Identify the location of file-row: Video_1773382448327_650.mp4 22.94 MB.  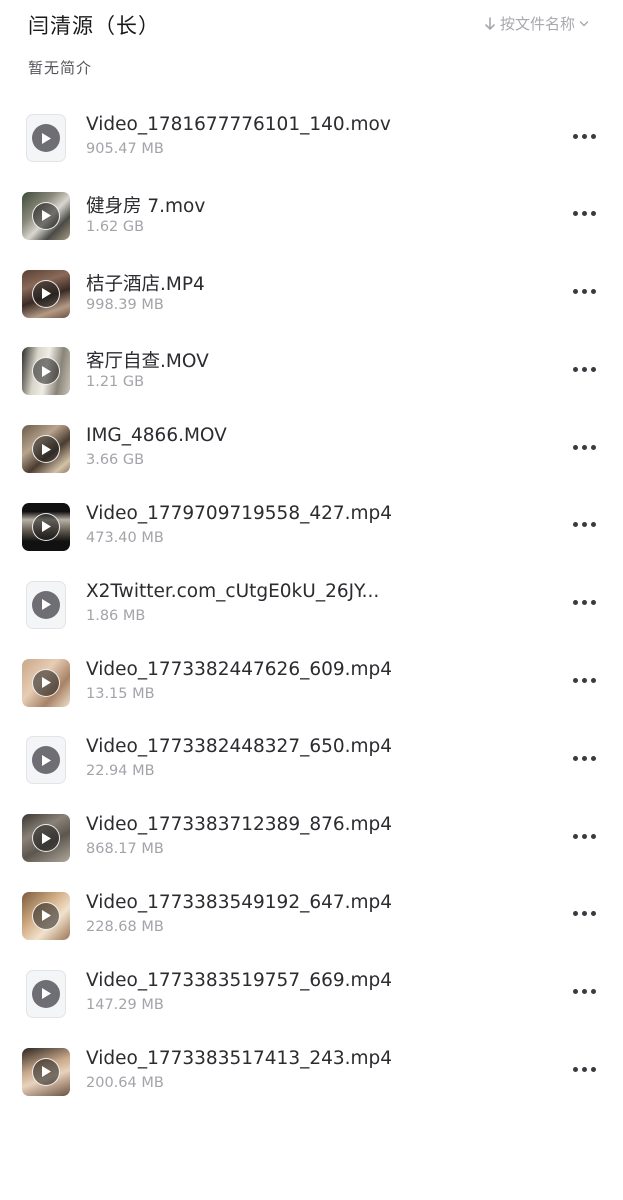
(311, 759).